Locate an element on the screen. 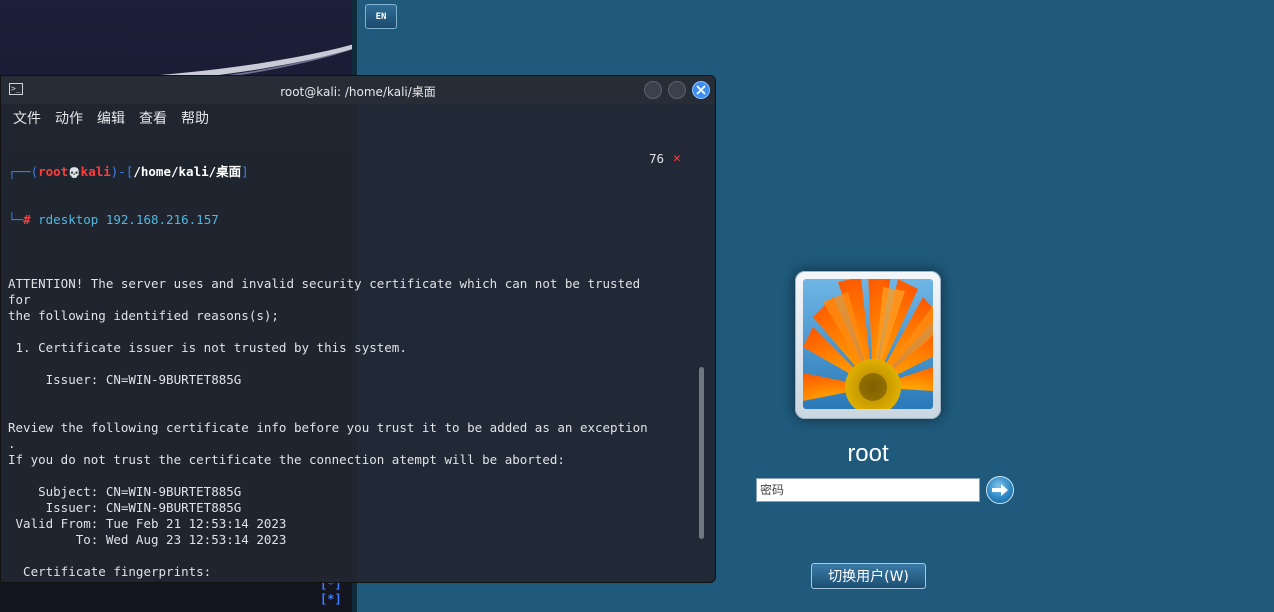 This screenshot has width=1274, height=612. command-text: rdesktop 192.168.216.157 is located at coordinates (128, 219).